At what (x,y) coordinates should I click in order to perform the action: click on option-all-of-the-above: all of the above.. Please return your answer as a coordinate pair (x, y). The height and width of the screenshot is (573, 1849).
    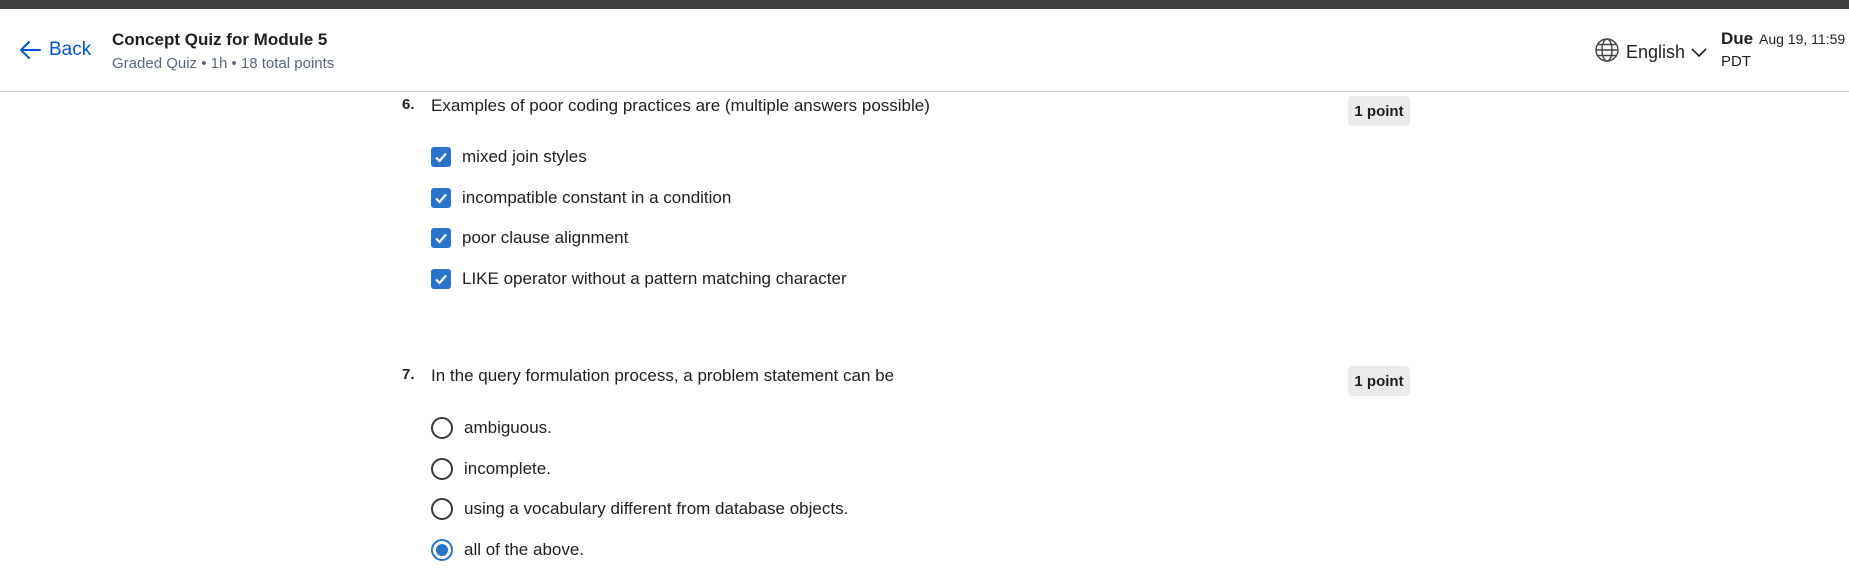
    Looking at the image, I should click on (507, 550).